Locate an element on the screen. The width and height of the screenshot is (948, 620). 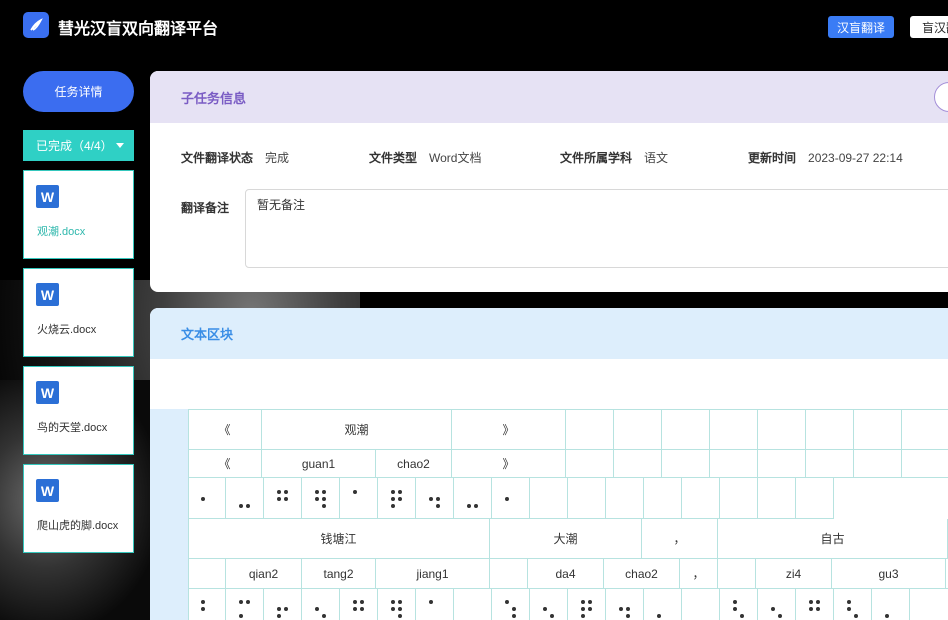
app-title: 彗光汉盲双向翻译平台 is located at coordinates (138, 29).